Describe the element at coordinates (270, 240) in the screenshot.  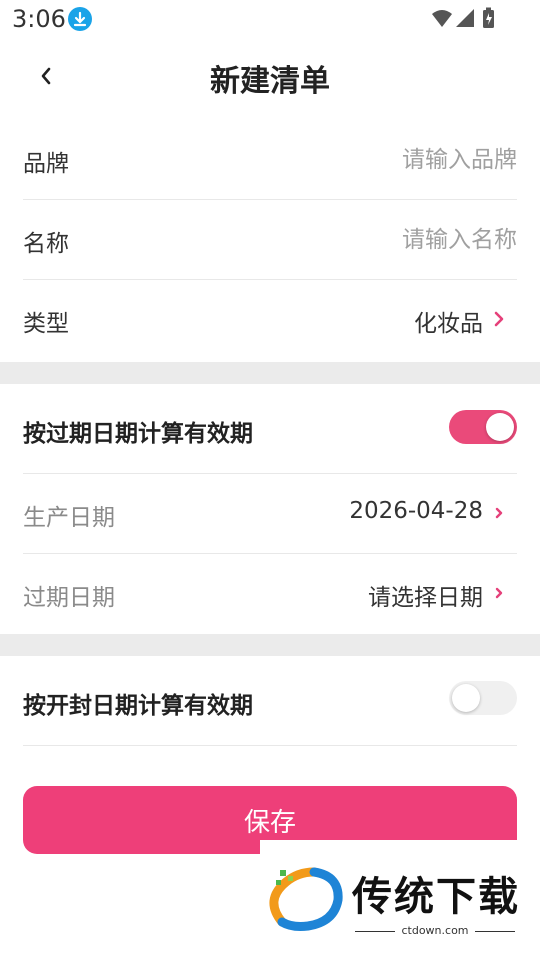
I see `name-row: 名称` at that location.